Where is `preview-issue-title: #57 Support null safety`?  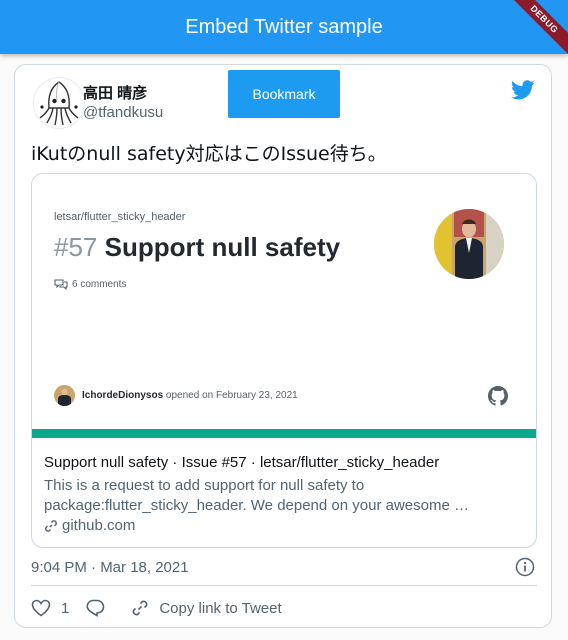
preview-issue-title: #57 Support null safety is located at coordinates (197, 247).